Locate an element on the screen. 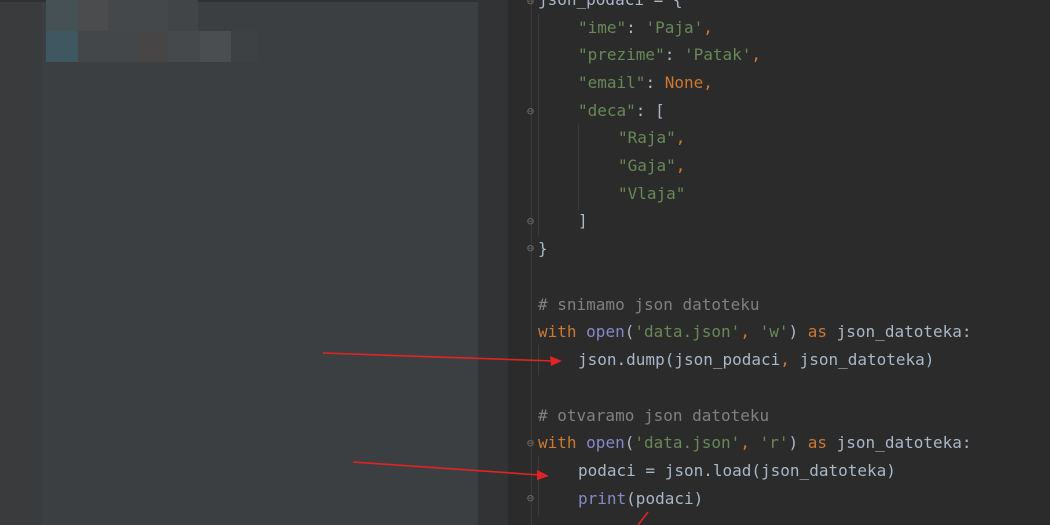 The width and height of the screenshot is (1050, 525). annotation-arrows is located at coordinates (485, 438).